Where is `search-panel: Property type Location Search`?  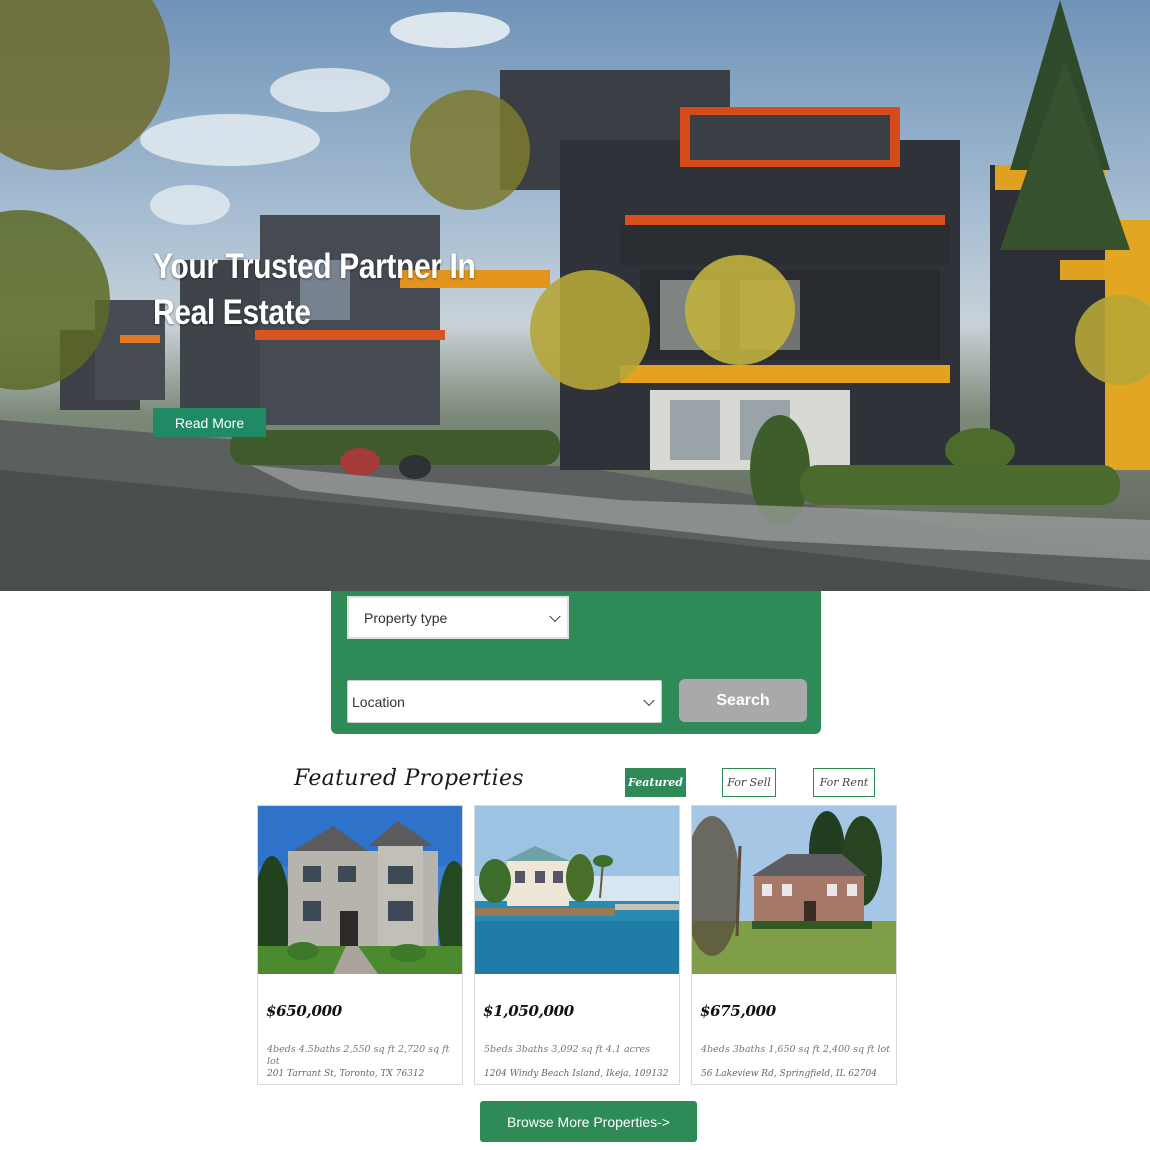 search-panel: Property type Location Search is located at coordinates (576, 662).